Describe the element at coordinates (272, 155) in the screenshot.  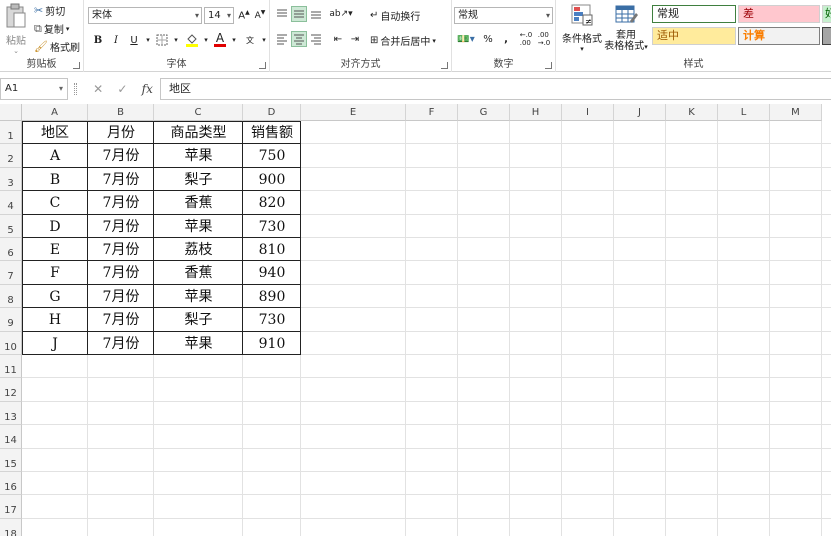
I see `table-cell: 750` at that location.